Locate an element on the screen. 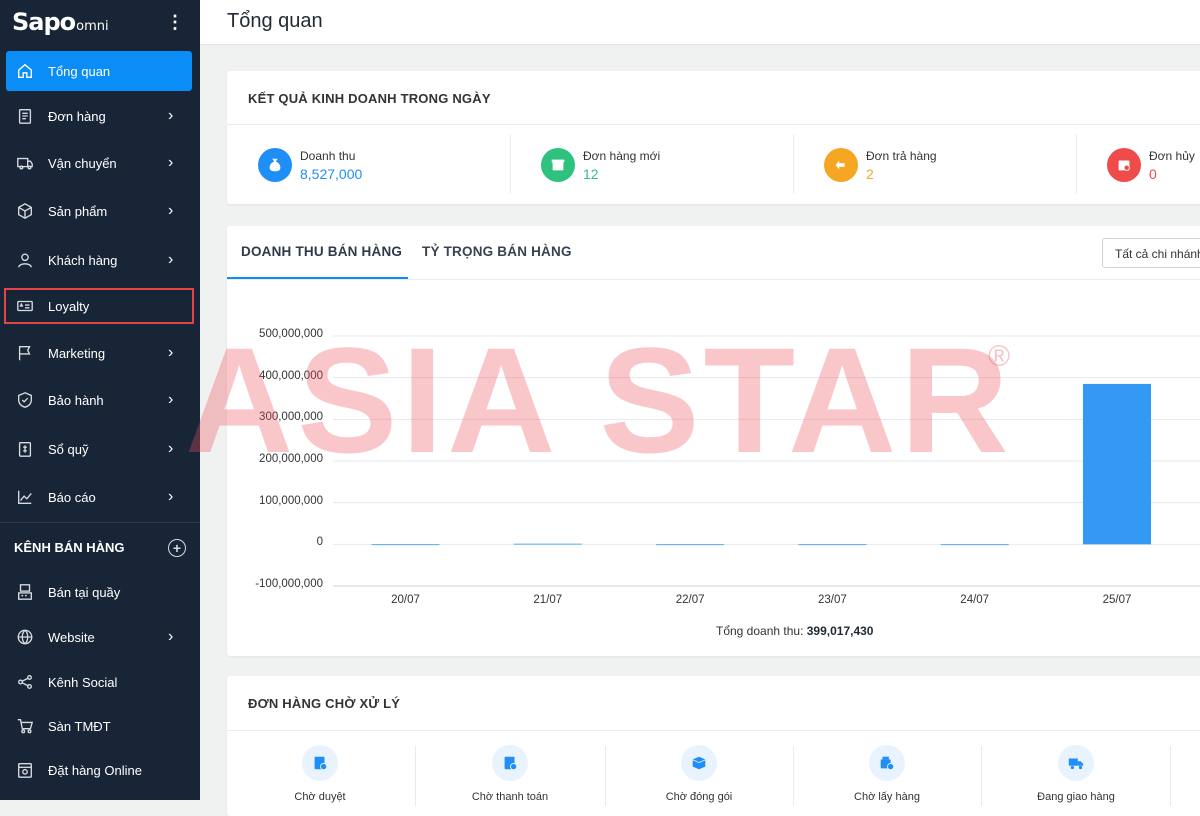 The image size is (1200, 816). sidebar-item-marketing: Marketing › is located at coordinates (99, 353).